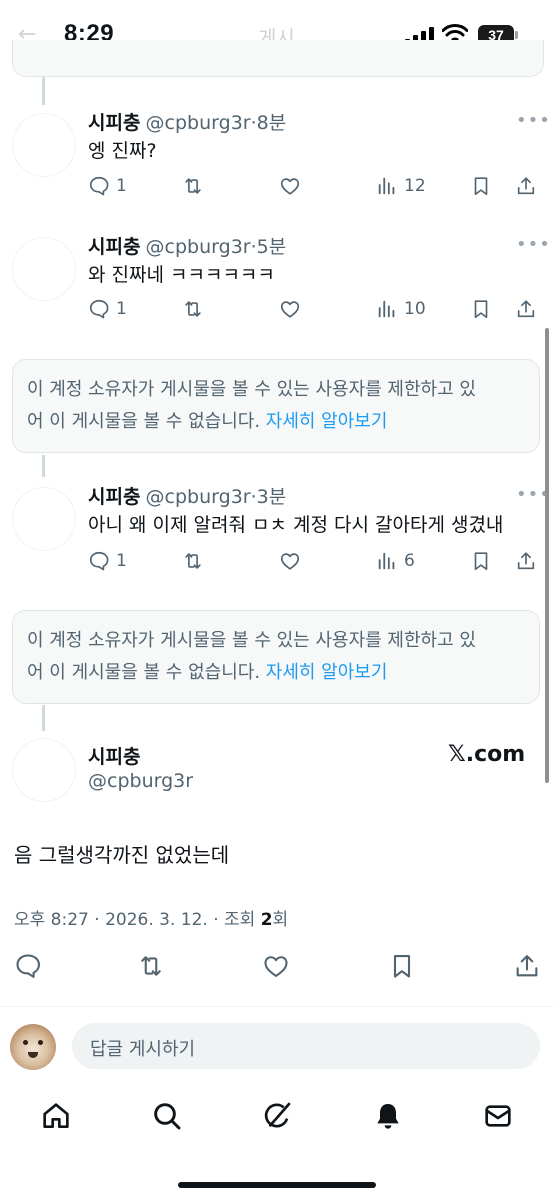 The image size is (554, 1200). I want to click on source-label: 𝕏.com, so click(486, 754).